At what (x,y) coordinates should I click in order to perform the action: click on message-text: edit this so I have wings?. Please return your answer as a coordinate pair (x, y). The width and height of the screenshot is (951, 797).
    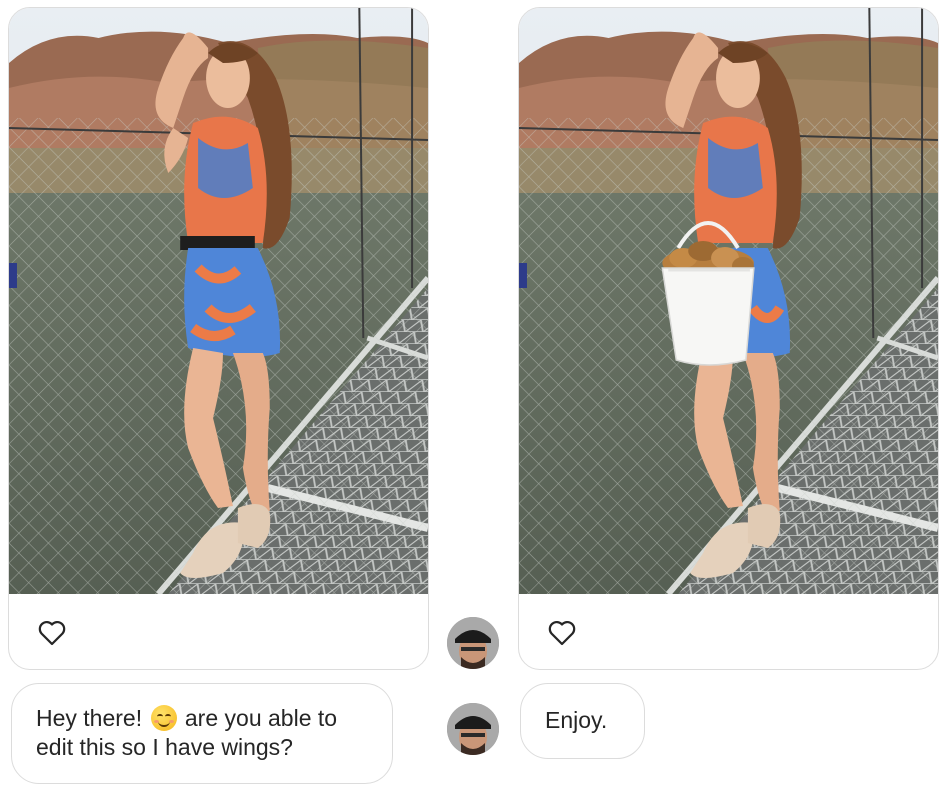
    Looking at the image, I should click on (164, 747).